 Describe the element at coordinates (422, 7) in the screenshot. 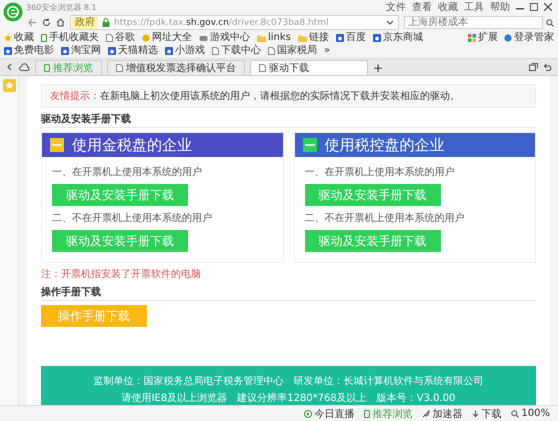

I see `menu-item: 查看` at that location.